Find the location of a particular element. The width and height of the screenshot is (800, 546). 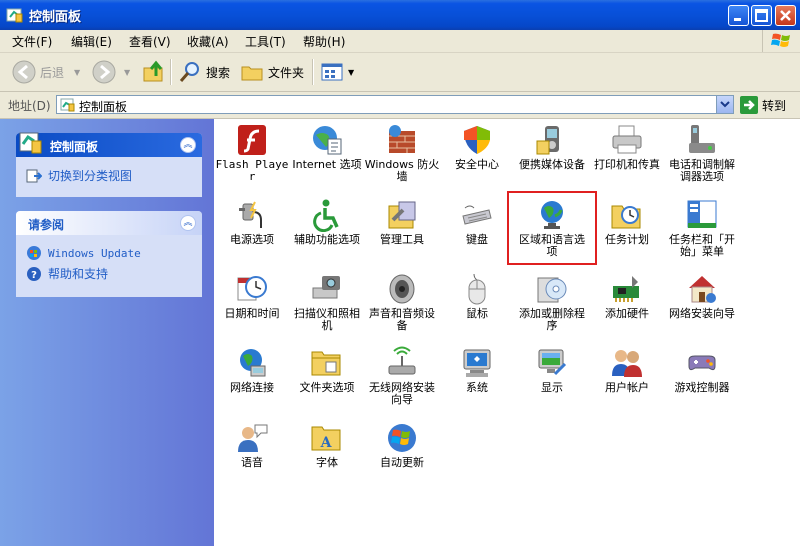

forward-dropdown-icon: ▼ is located at coordinates (127, 72).